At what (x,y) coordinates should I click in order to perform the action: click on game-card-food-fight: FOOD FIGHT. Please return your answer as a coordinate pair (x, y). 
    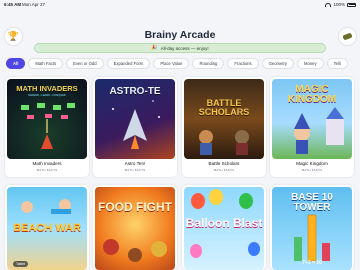
    Looking at the image, I should click on (135, 227).